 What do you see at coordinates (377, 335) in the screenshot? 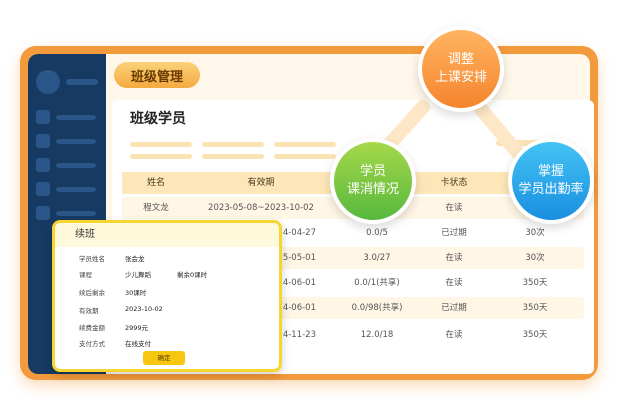
I see `cell-usage: 12.0/18` at bounding box center [377, 335].